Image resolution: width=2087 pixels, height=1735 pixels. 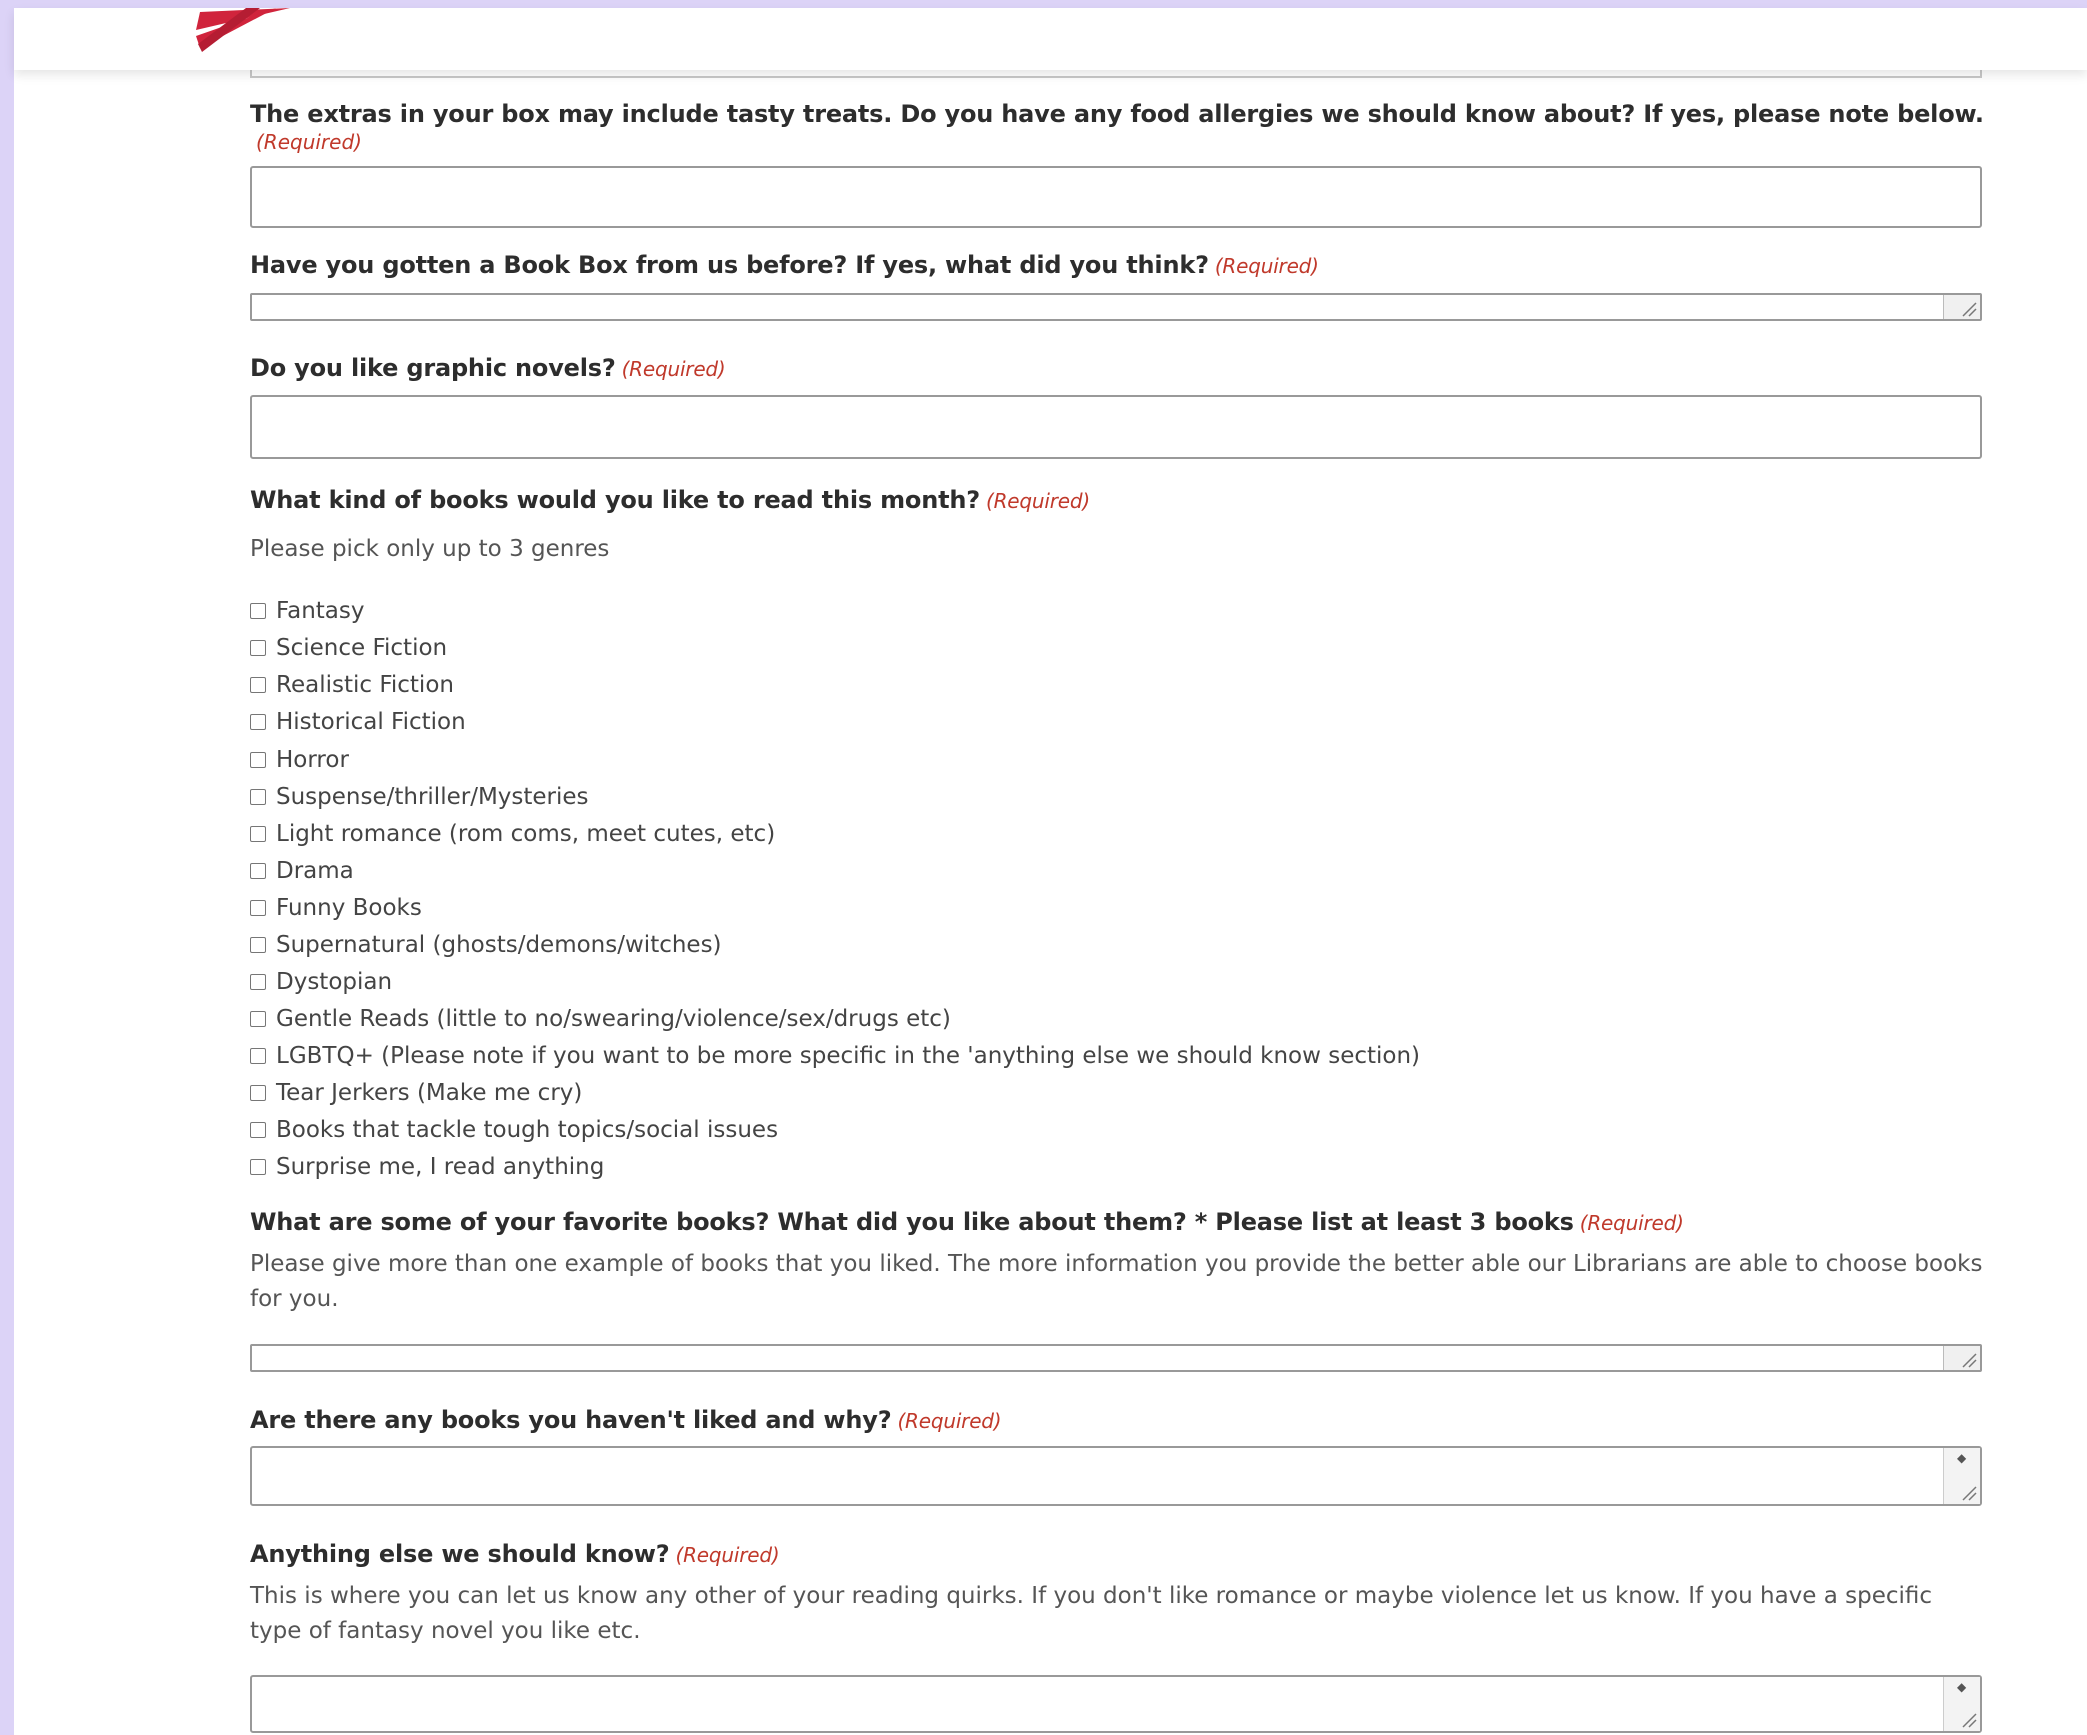 What do you see at coordinates (1050, 39) in the screenshot?
I see `site-header` at bounding box center [1050, 39].